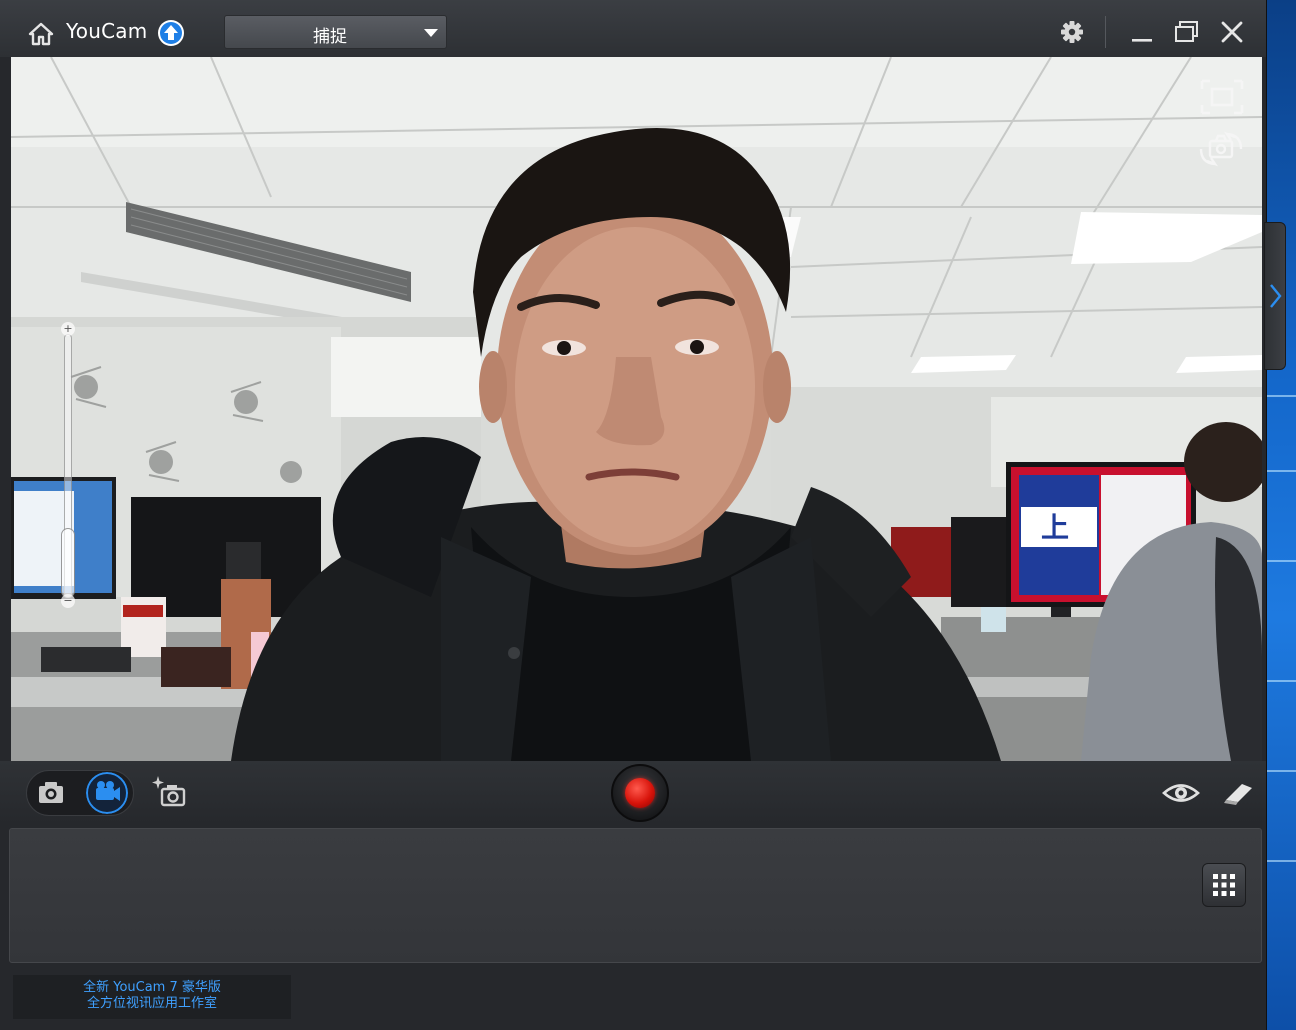 The height and width of the screenshot is (1030, 1296). I want to click on video-camera-icon, so click(107, 793).